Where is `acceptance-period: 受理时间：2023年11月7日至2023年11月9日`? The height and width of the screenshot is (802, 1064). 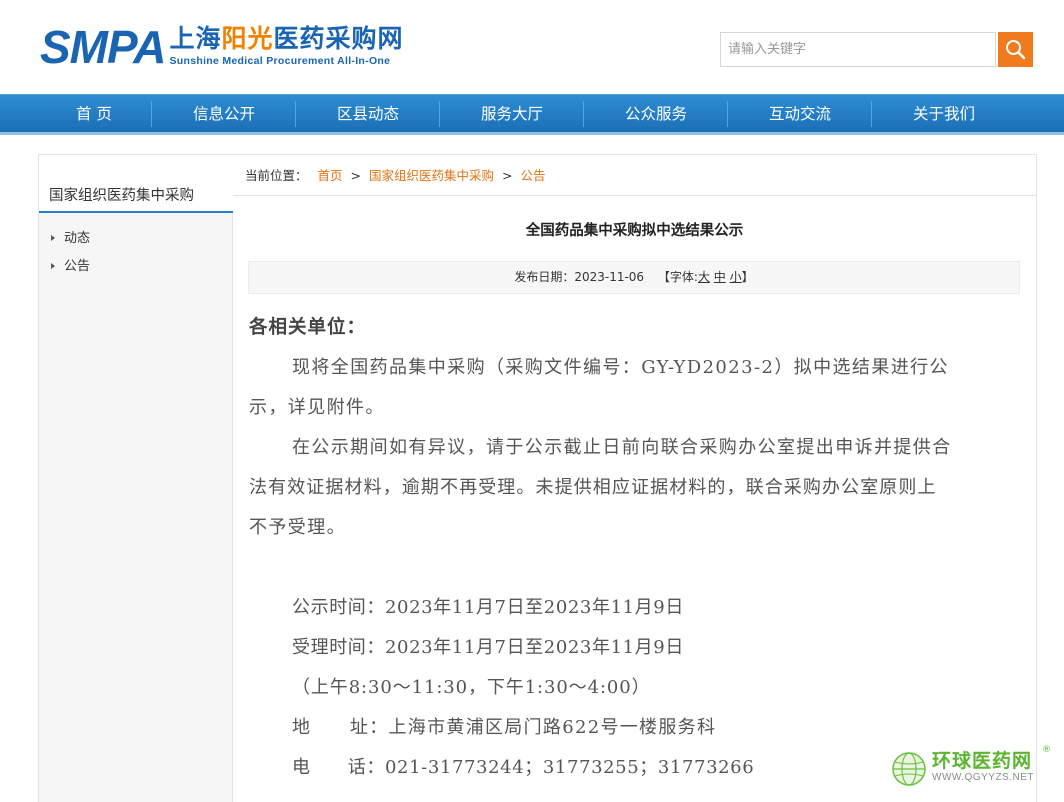
acceptance-period: 受理时间：2023年11月7日至2023年11月9日 is located at coordinates (488, 647).